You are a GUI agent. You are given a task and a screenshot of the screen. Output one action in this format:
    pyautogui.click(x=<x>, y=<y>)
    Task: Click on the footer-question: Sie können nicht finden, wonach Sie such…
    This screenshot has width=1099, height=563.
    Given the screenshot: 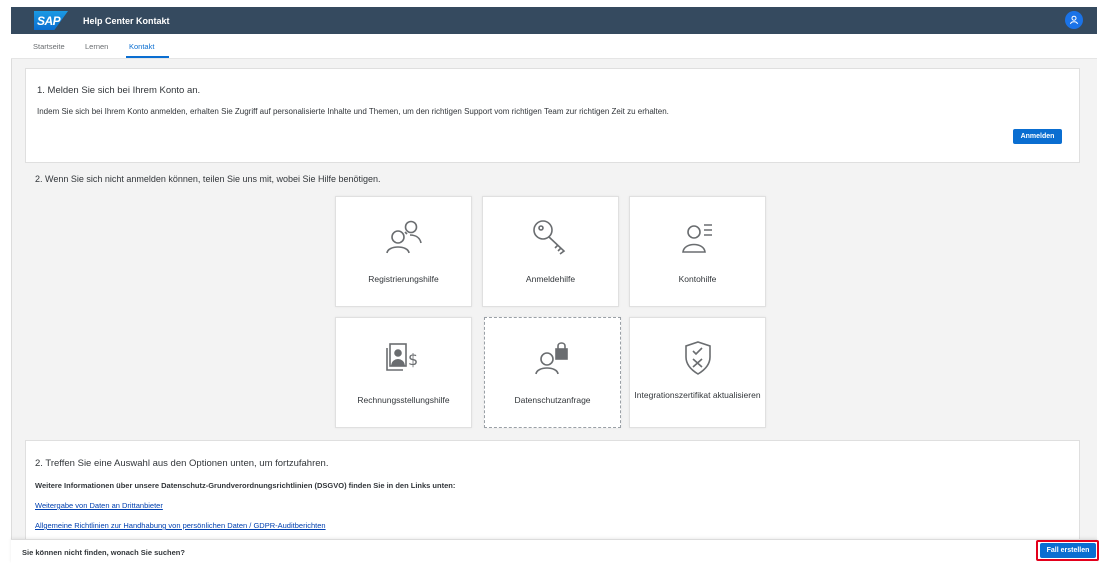 What is the action you would take?
    pyautogui.click(x=103, y=552)
    